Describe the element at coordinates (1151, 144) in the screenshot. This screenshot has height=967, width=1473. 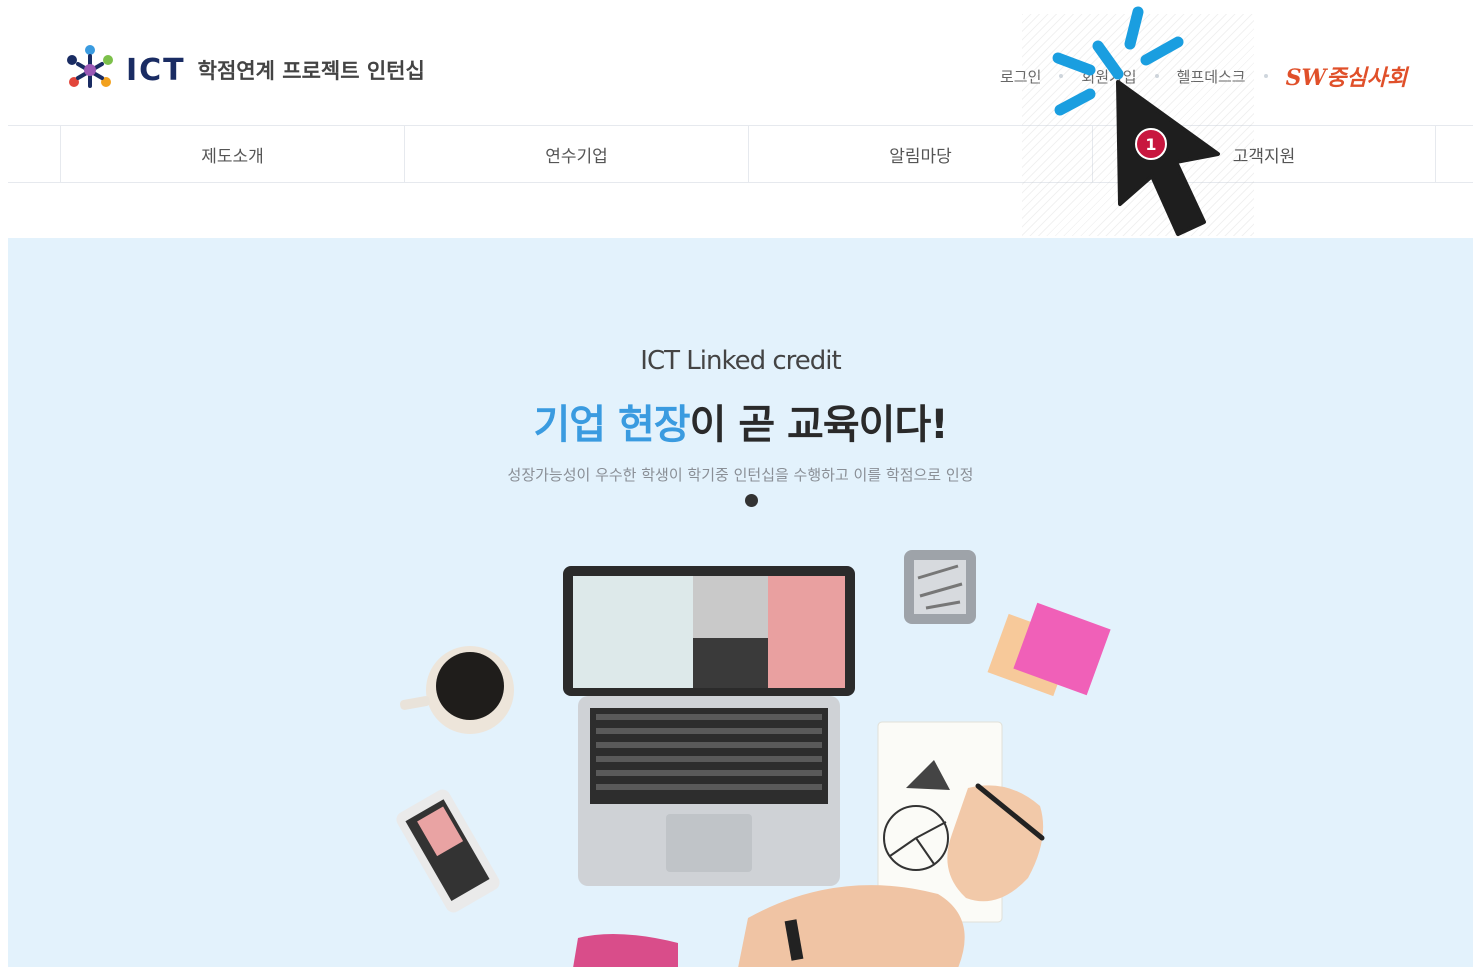
I see `step-number-badge: 1` at that location.